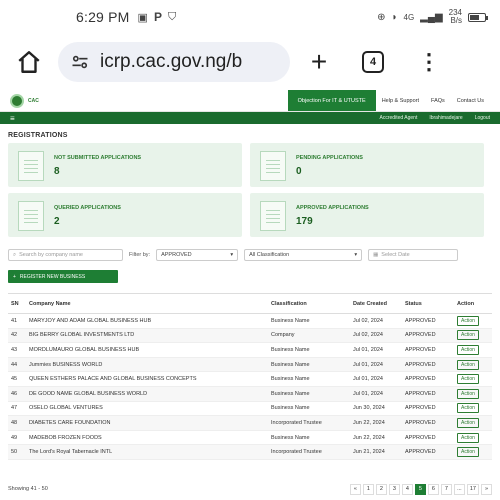 This screenshot has width=500, height=500. I want to click on card-approved: APPROVED APPLICATIONS 179, so click(367, 215).